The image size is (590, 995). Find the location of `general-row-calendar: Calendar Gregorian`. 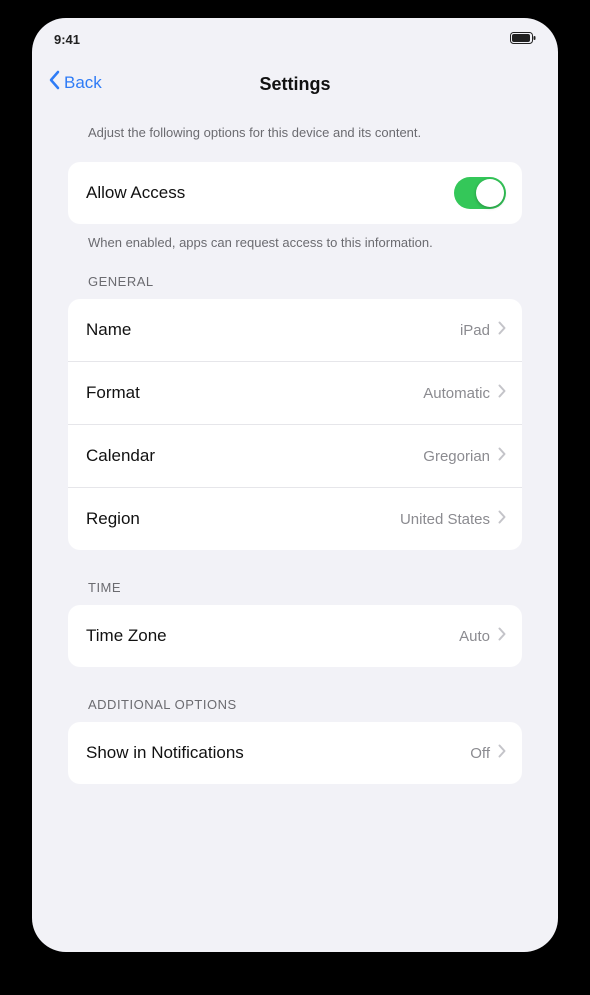

general-row-calendar: Calendar Gregorian is located at coordinates (295, 456).